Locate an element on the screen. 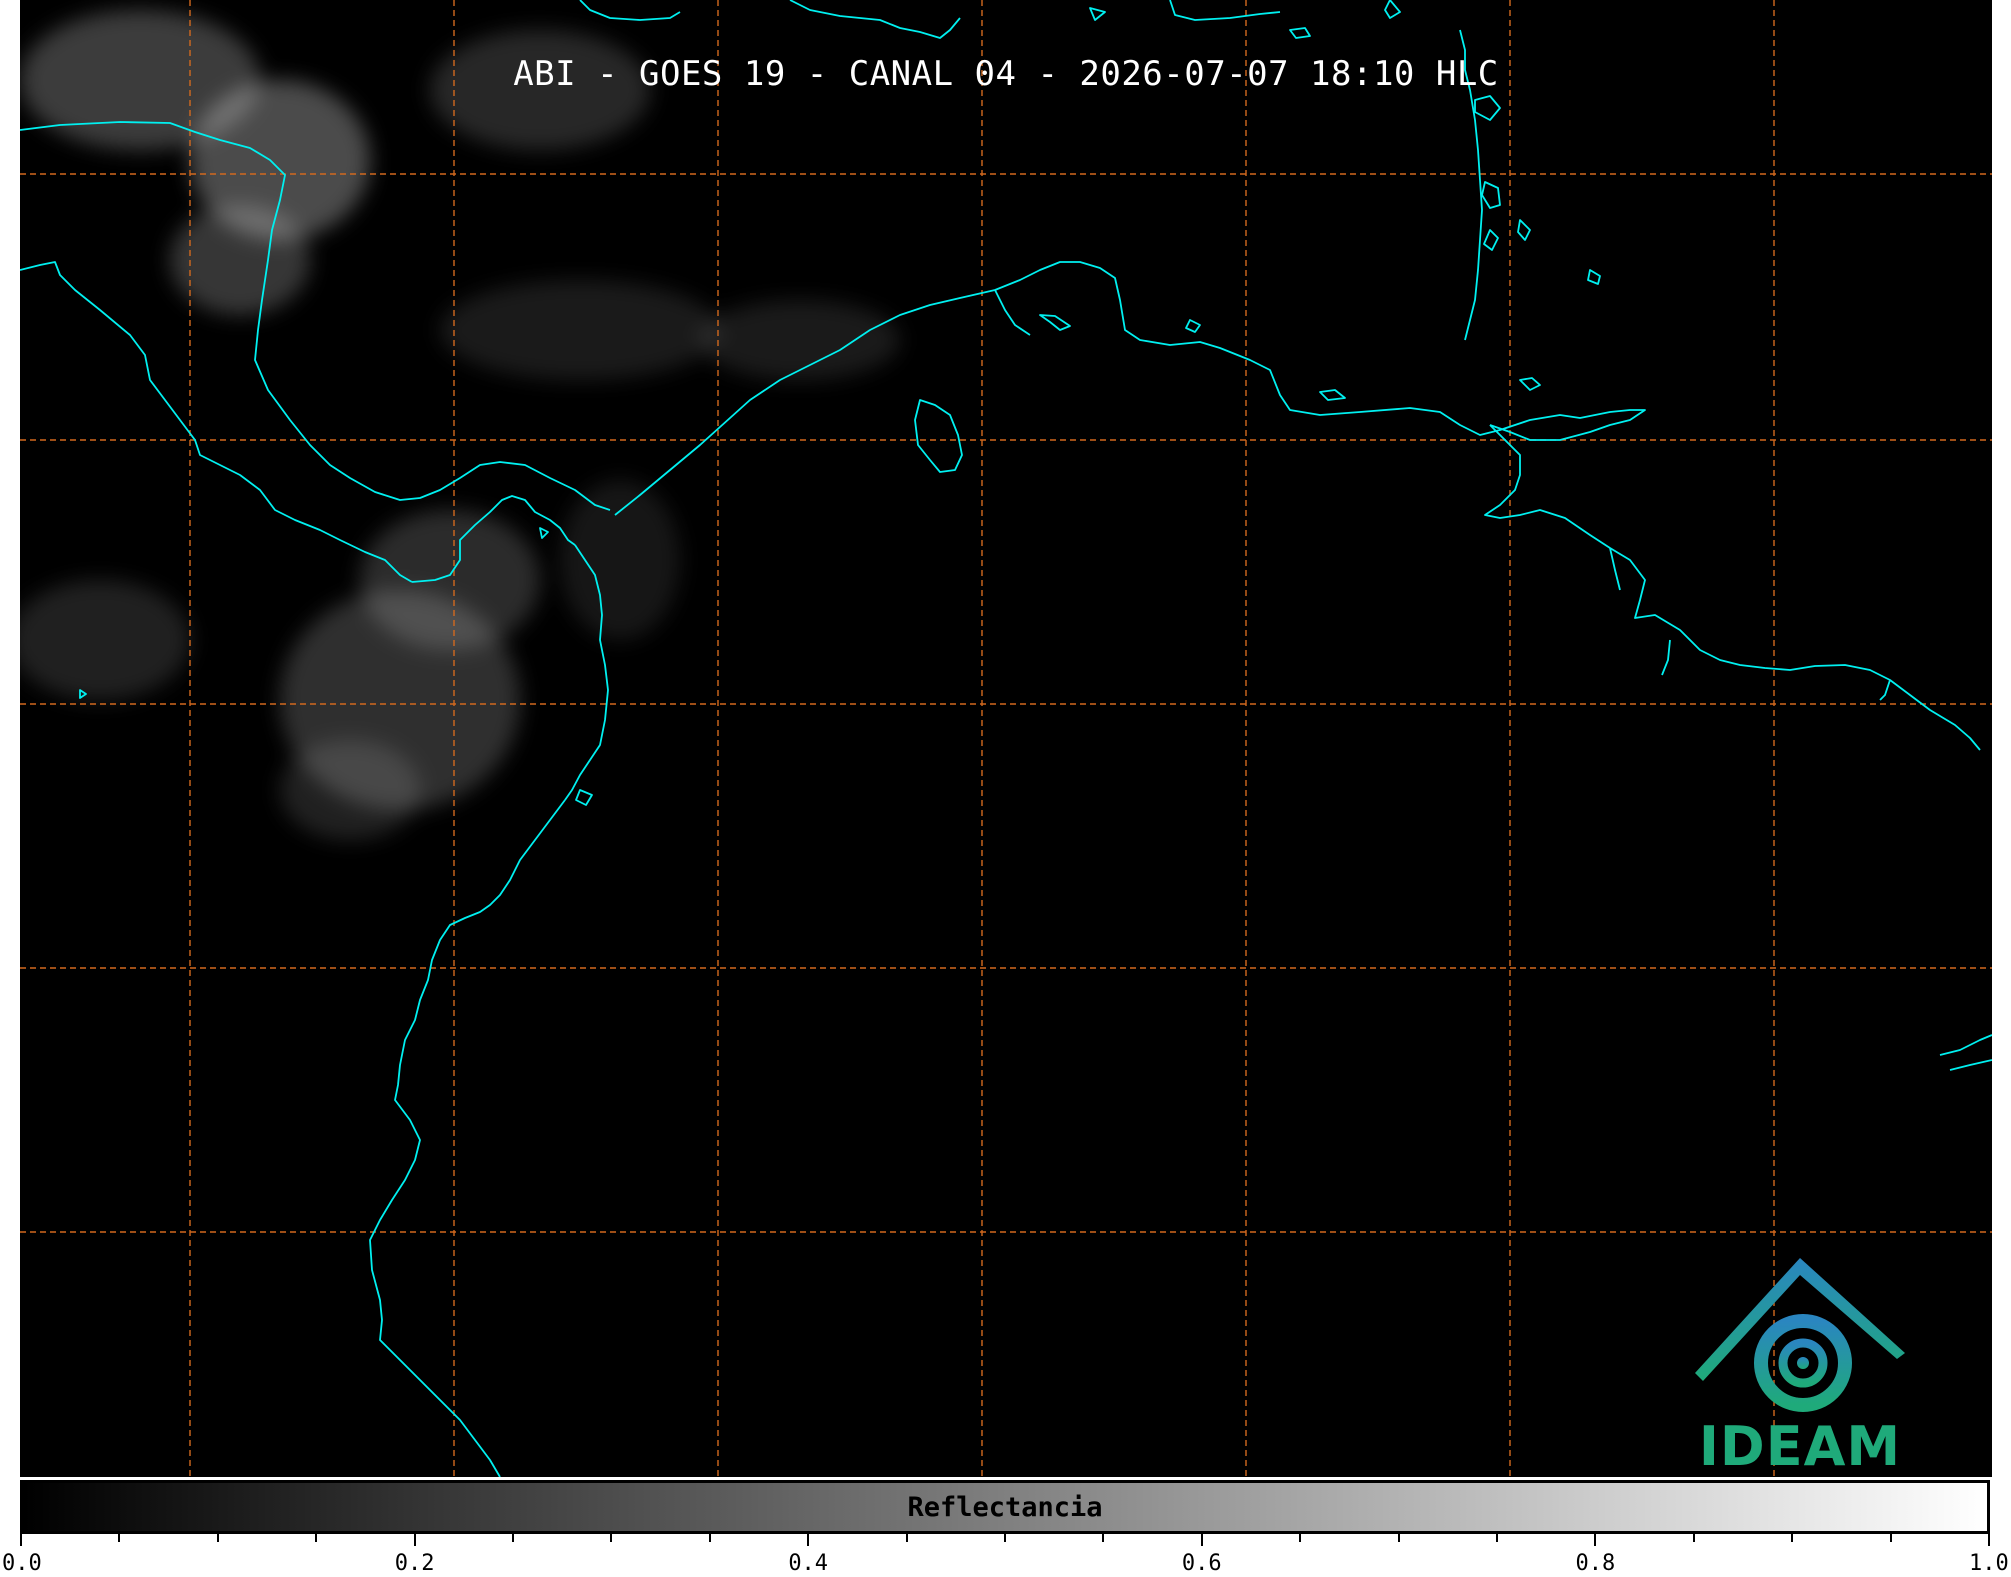 Image resolution: width=2011 pixels, height=1577 pixels. ideam-logo-text: IDEAM is located at coordinates (1800, 1446).